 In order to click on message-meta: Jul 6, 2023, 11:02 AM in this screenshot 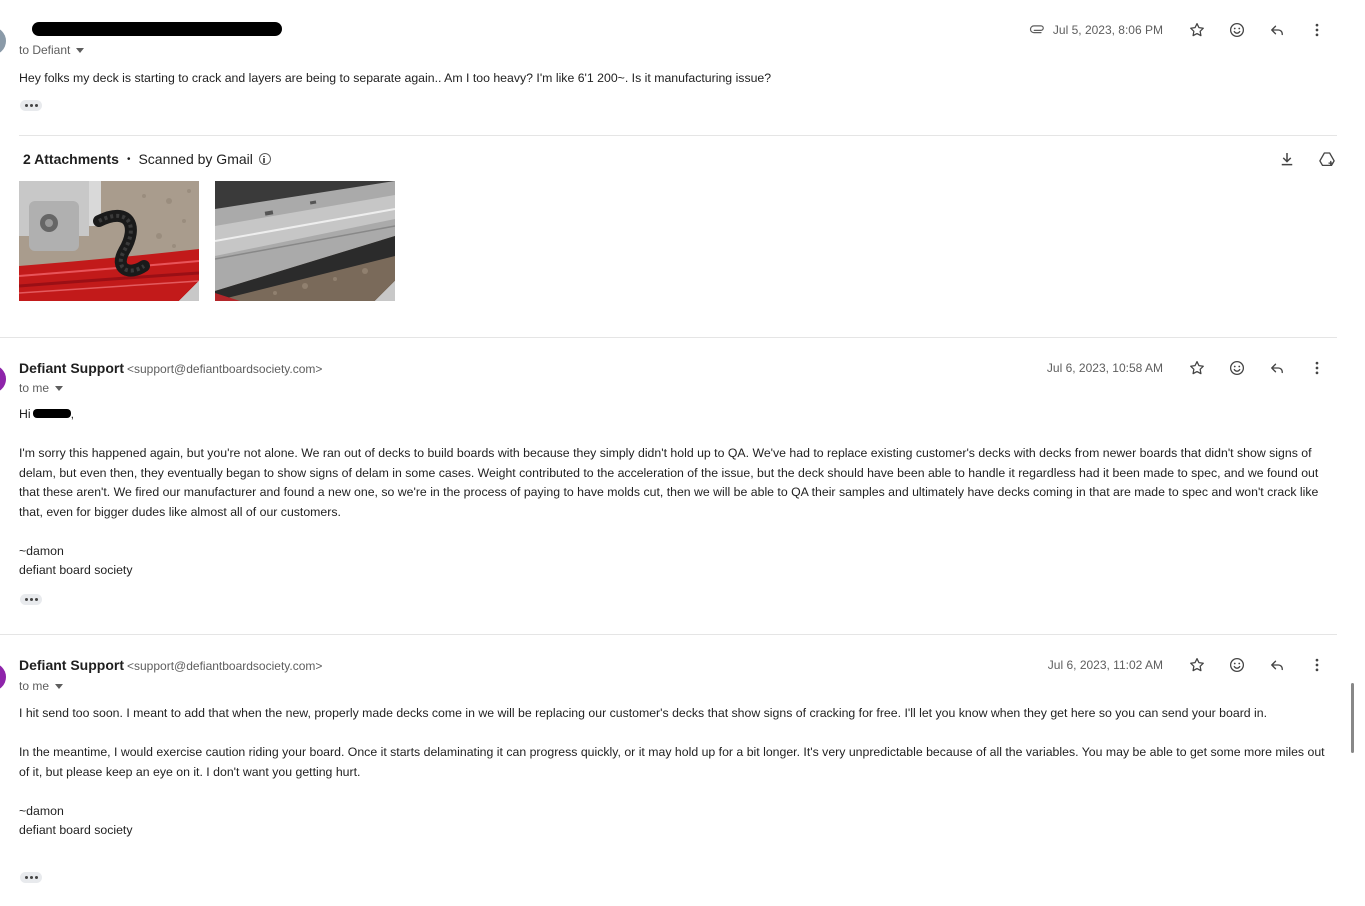, I will do `click(1192, 665)`.